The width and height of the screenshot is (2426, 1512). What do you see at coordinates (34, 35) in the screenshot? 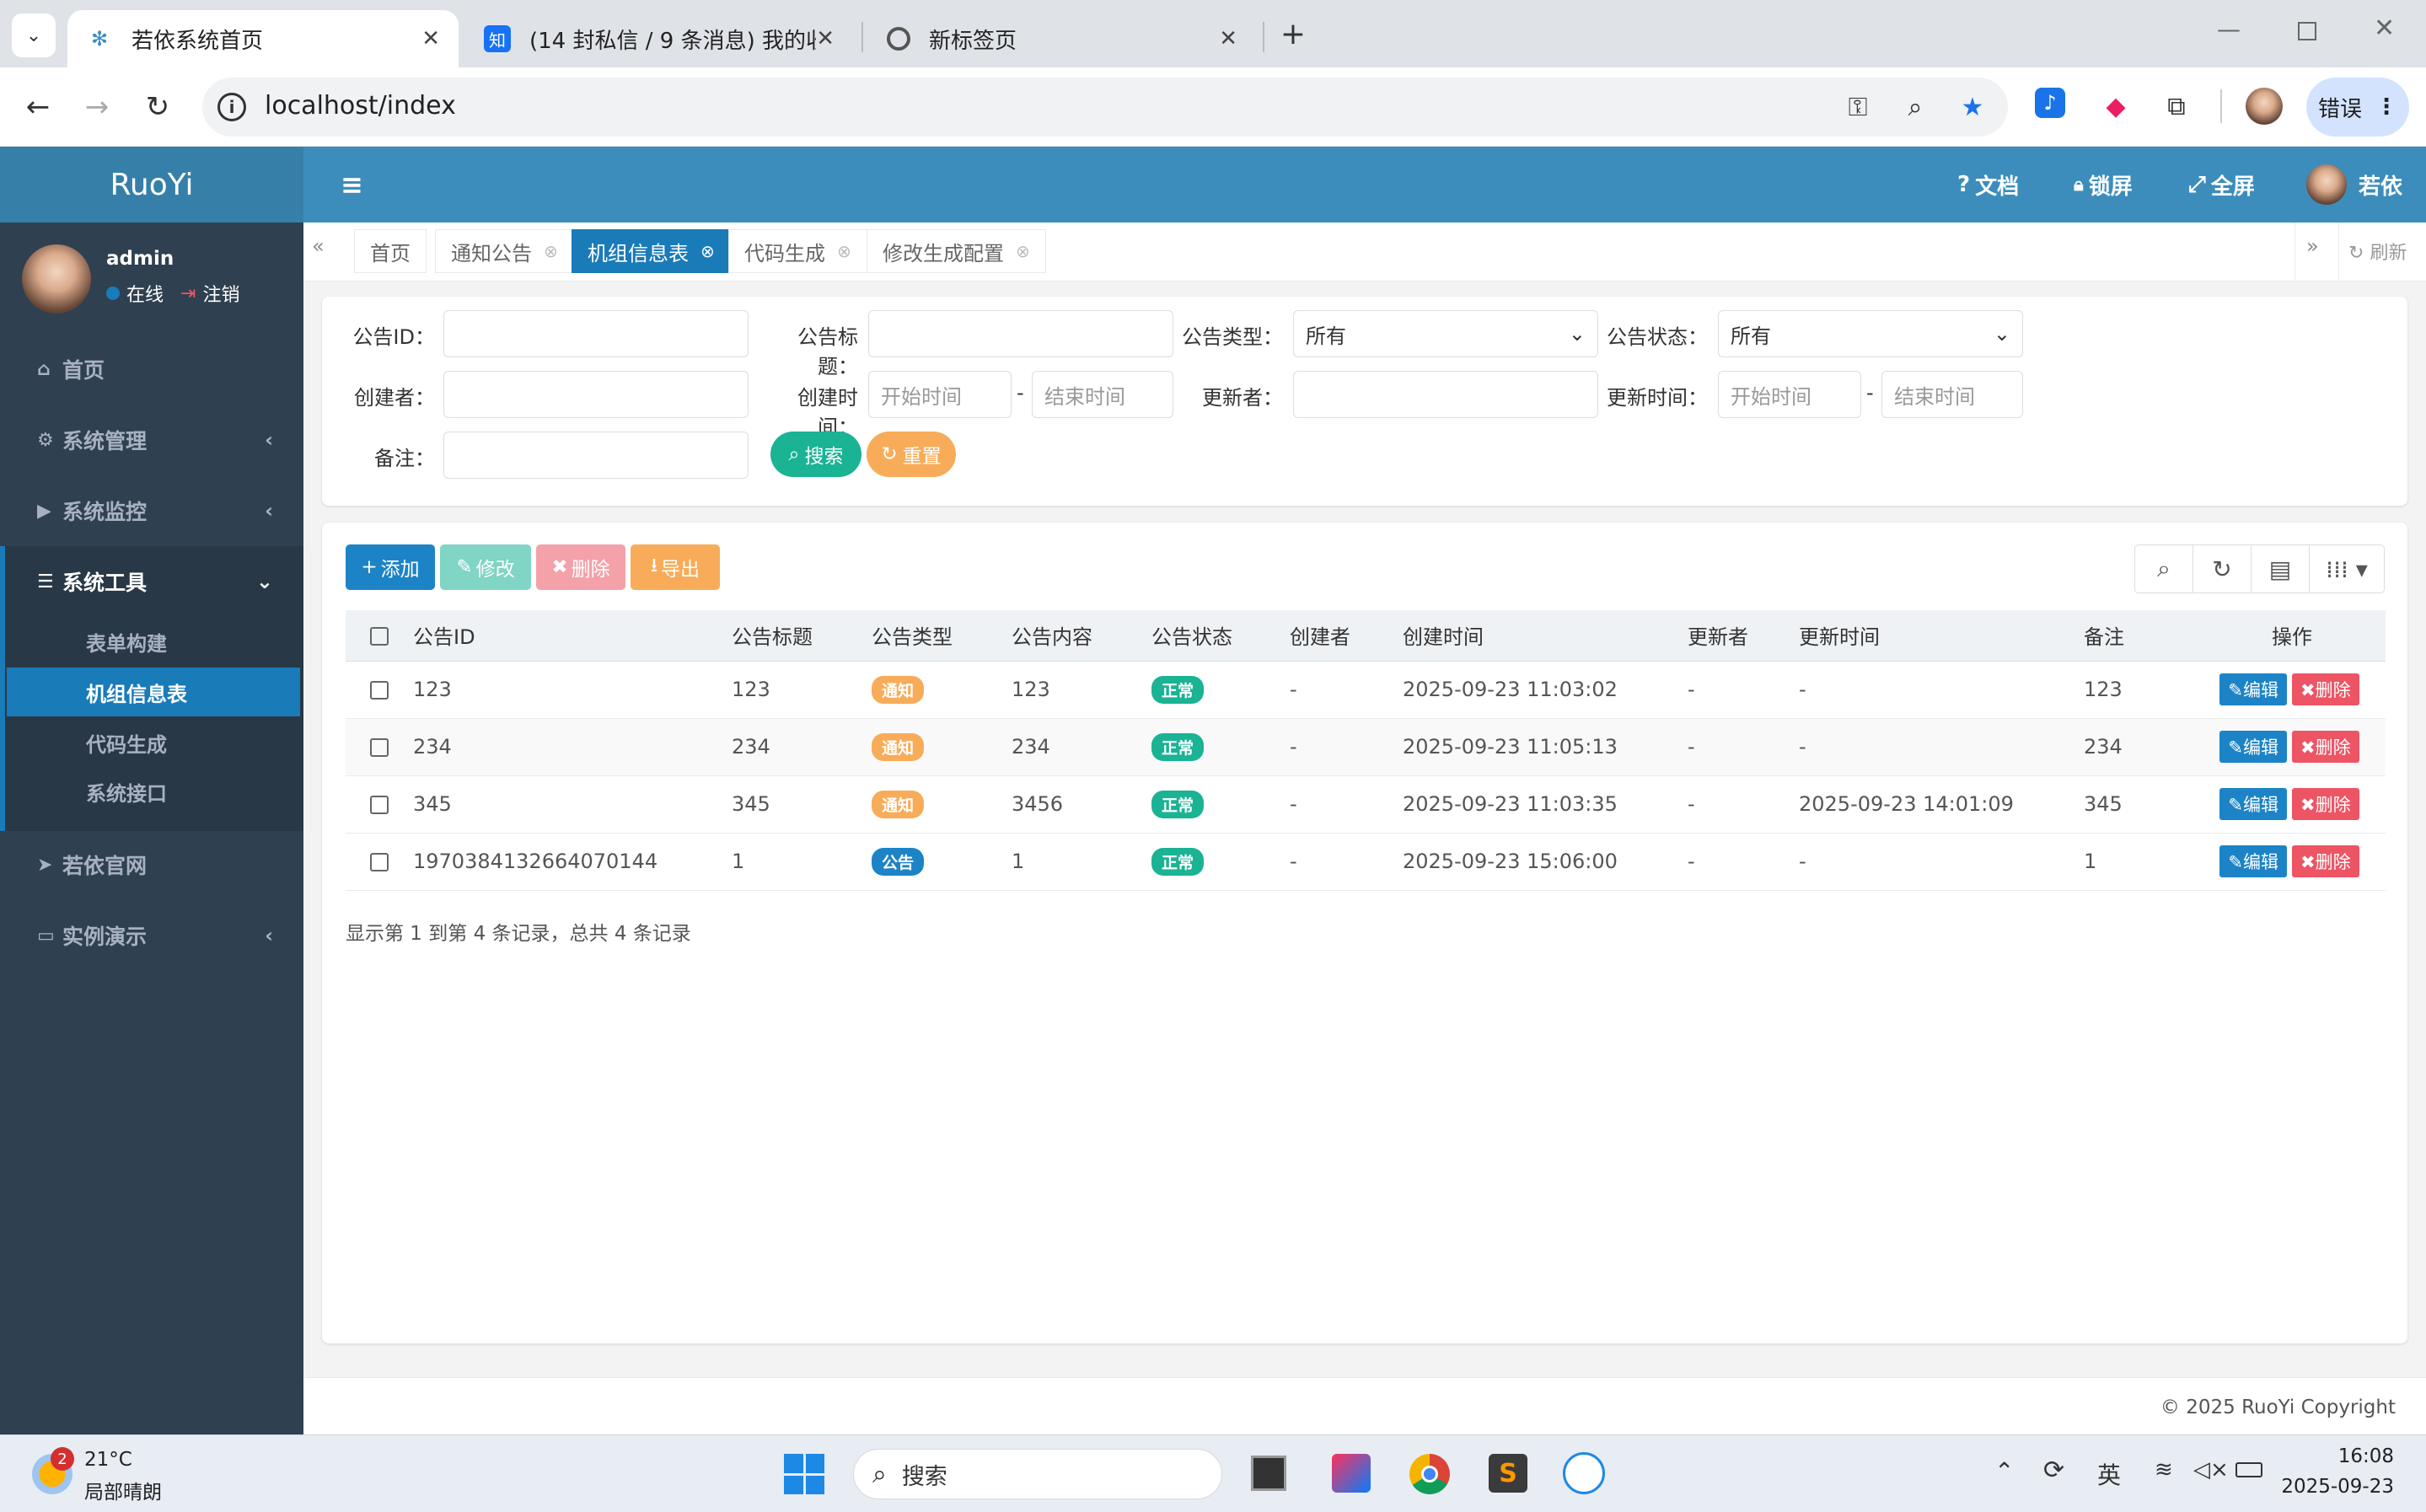
I see `tab-list-button: ⌄` at bounding box center [34, 35].